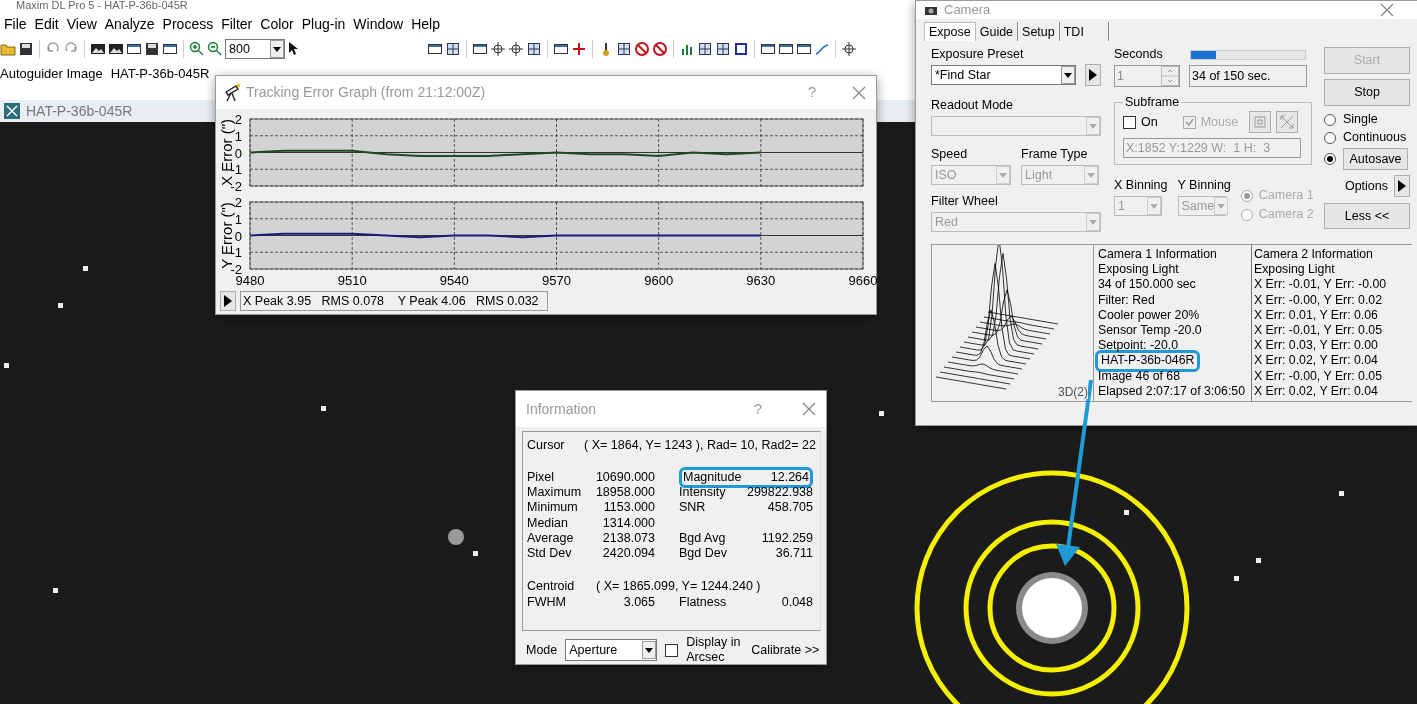 Image resolution: width=1417 pixels, height=704 pixels. I want to click on stat-value: 12.264, so click(789, 477).